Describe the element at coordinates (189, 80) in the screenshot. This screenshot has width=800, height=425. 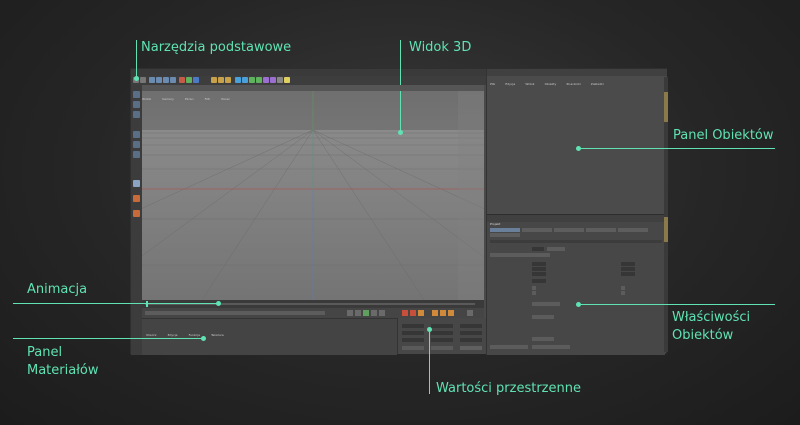
I see `y-axis-icon` at that location.